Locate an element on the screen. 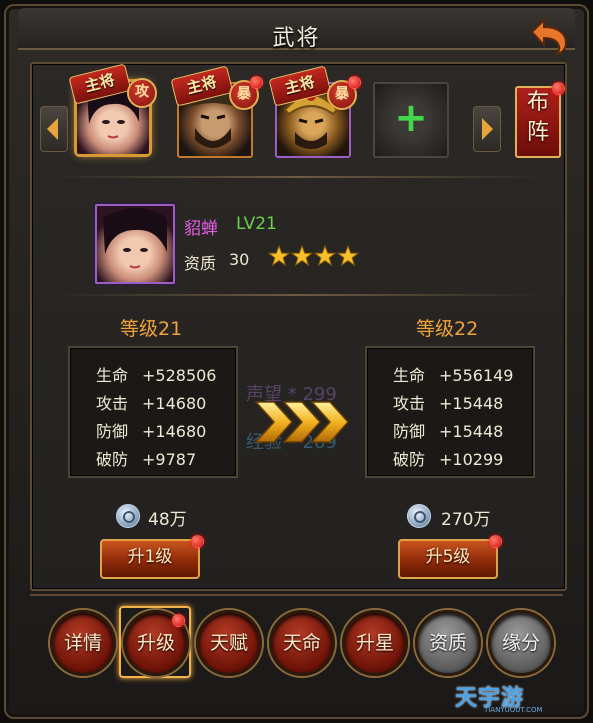 The image size is (593, 723). tab-star-up: 升星 is located at coordinates (375, 643).